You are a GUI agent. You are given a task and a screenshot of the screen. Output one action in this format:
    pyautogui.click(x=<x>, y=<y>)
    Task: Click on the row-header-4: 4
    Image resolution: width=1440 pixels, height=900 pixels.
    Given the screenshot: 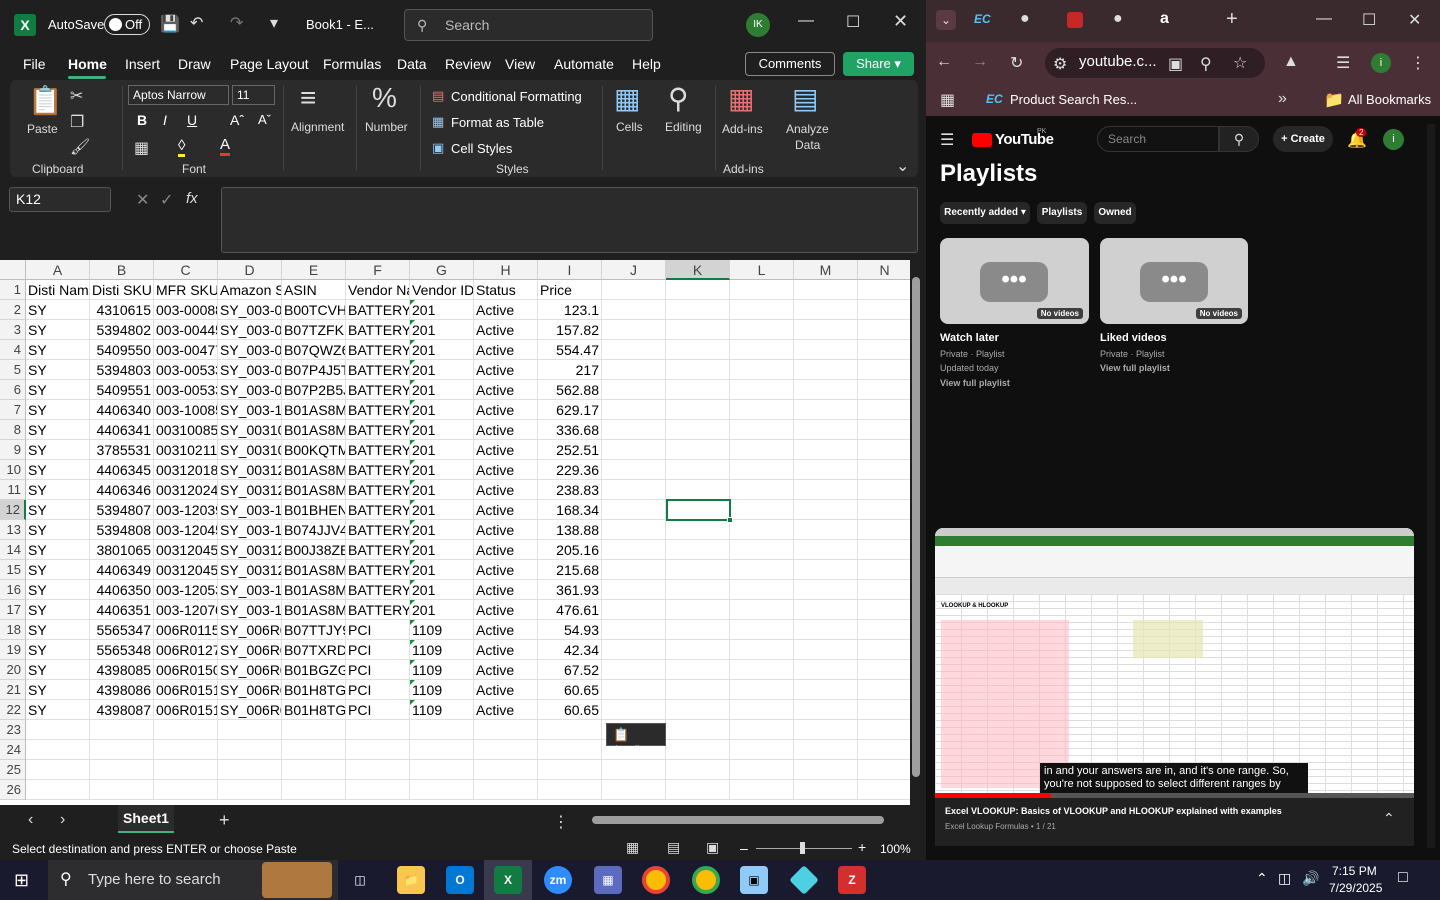 What is the action you would take?
    pyautogui.click(x=13, y=350)
    